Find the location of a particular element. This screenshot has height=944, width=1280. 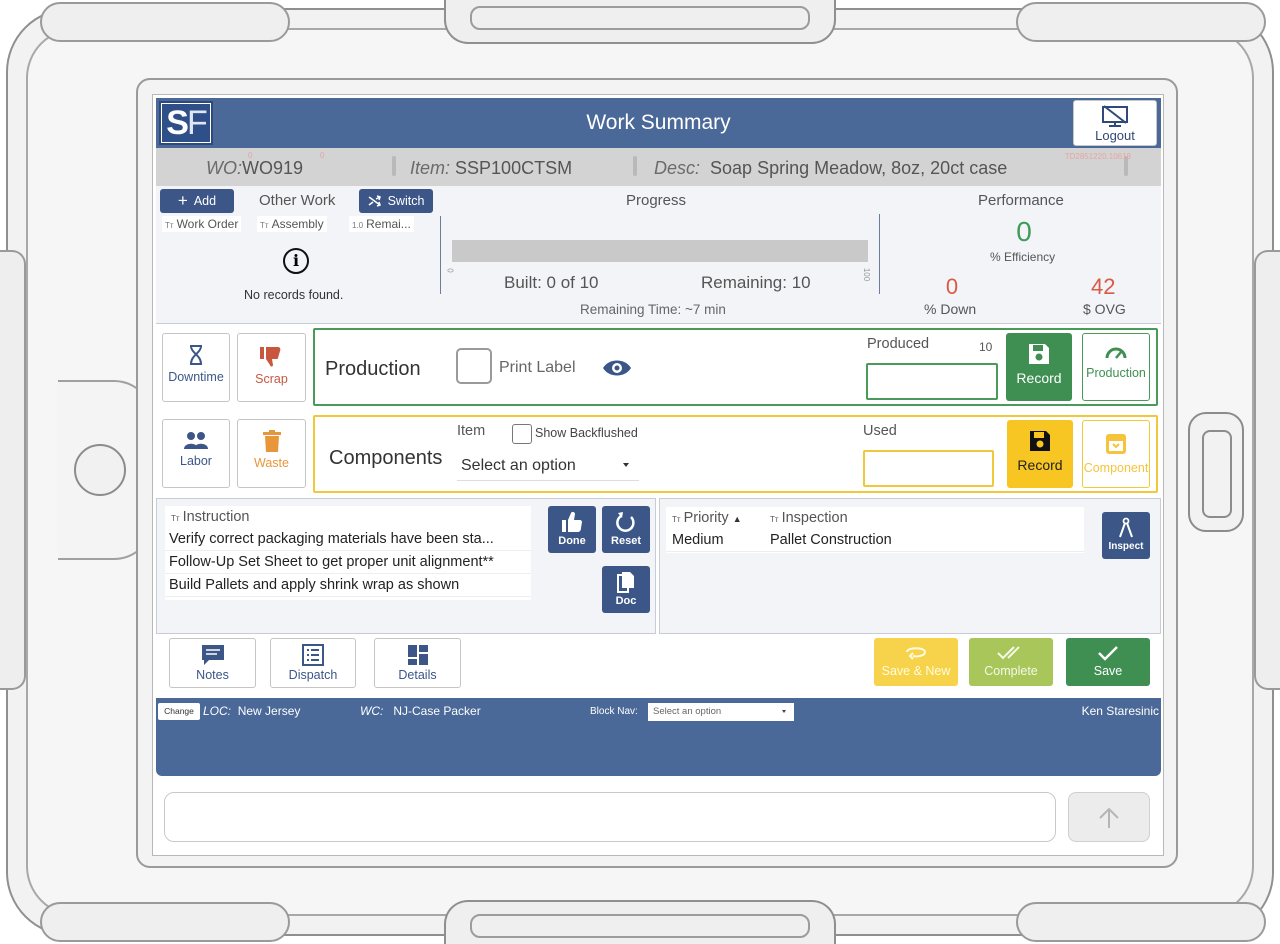

column-header-label: Work Order is located at coordinates (207, 224).